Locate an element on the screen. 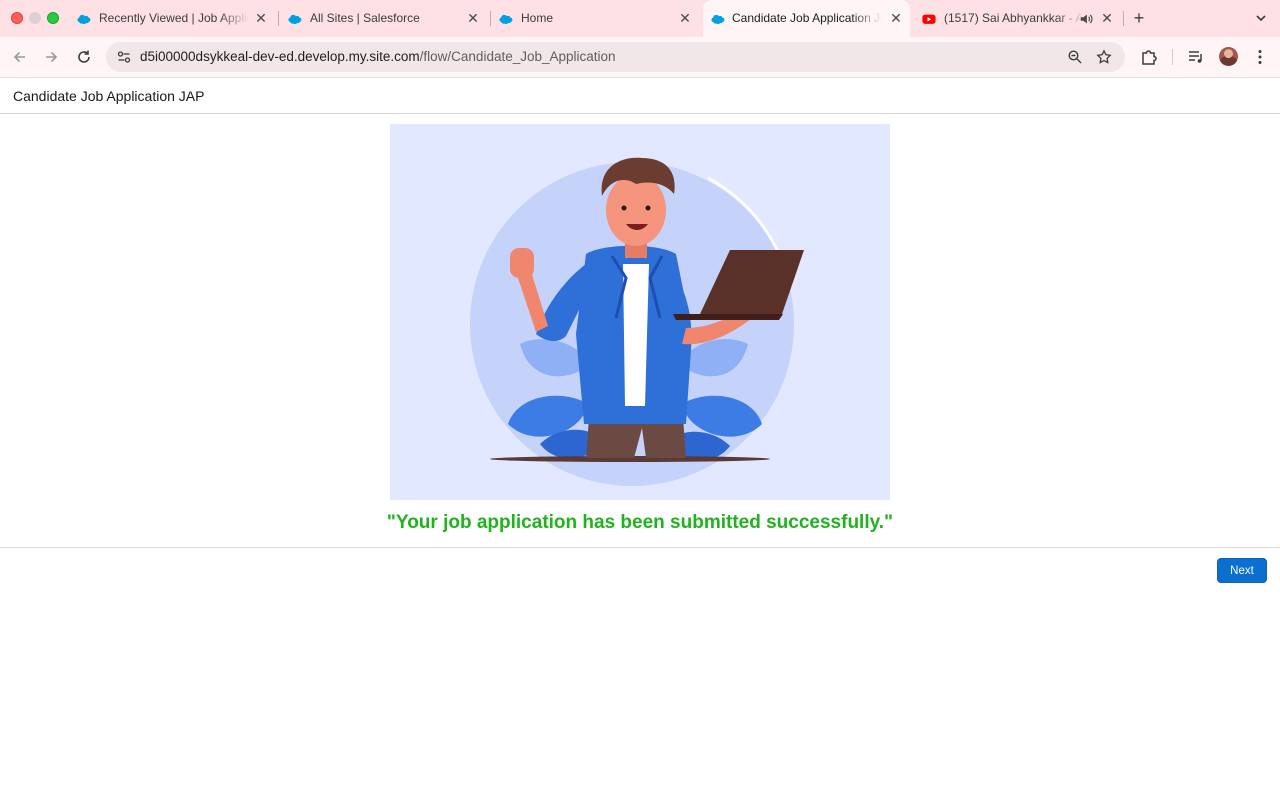 The image size is (1280, 800). extensions-puzzle-icon is located at coordinates (1149, 57).